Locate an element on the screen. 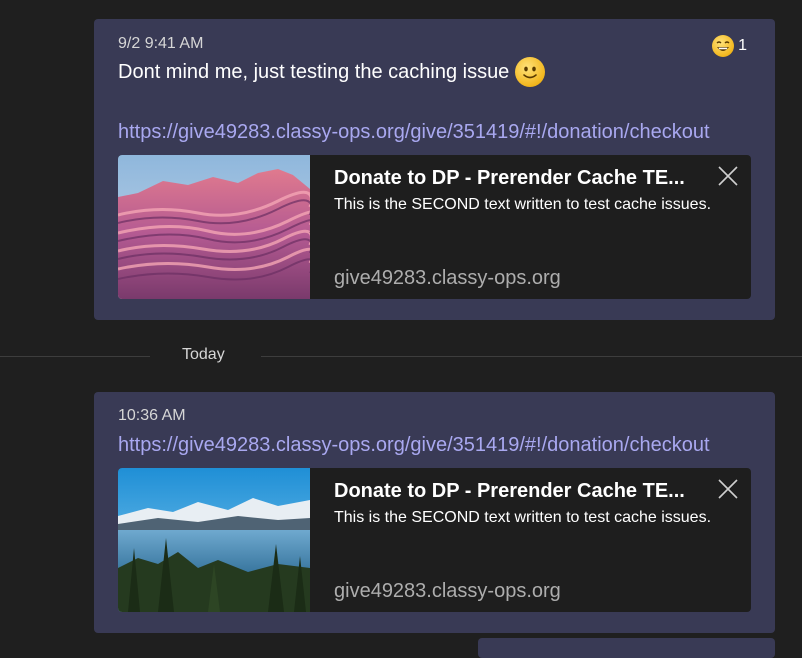  divider-left is located at coordinates (75, 356).